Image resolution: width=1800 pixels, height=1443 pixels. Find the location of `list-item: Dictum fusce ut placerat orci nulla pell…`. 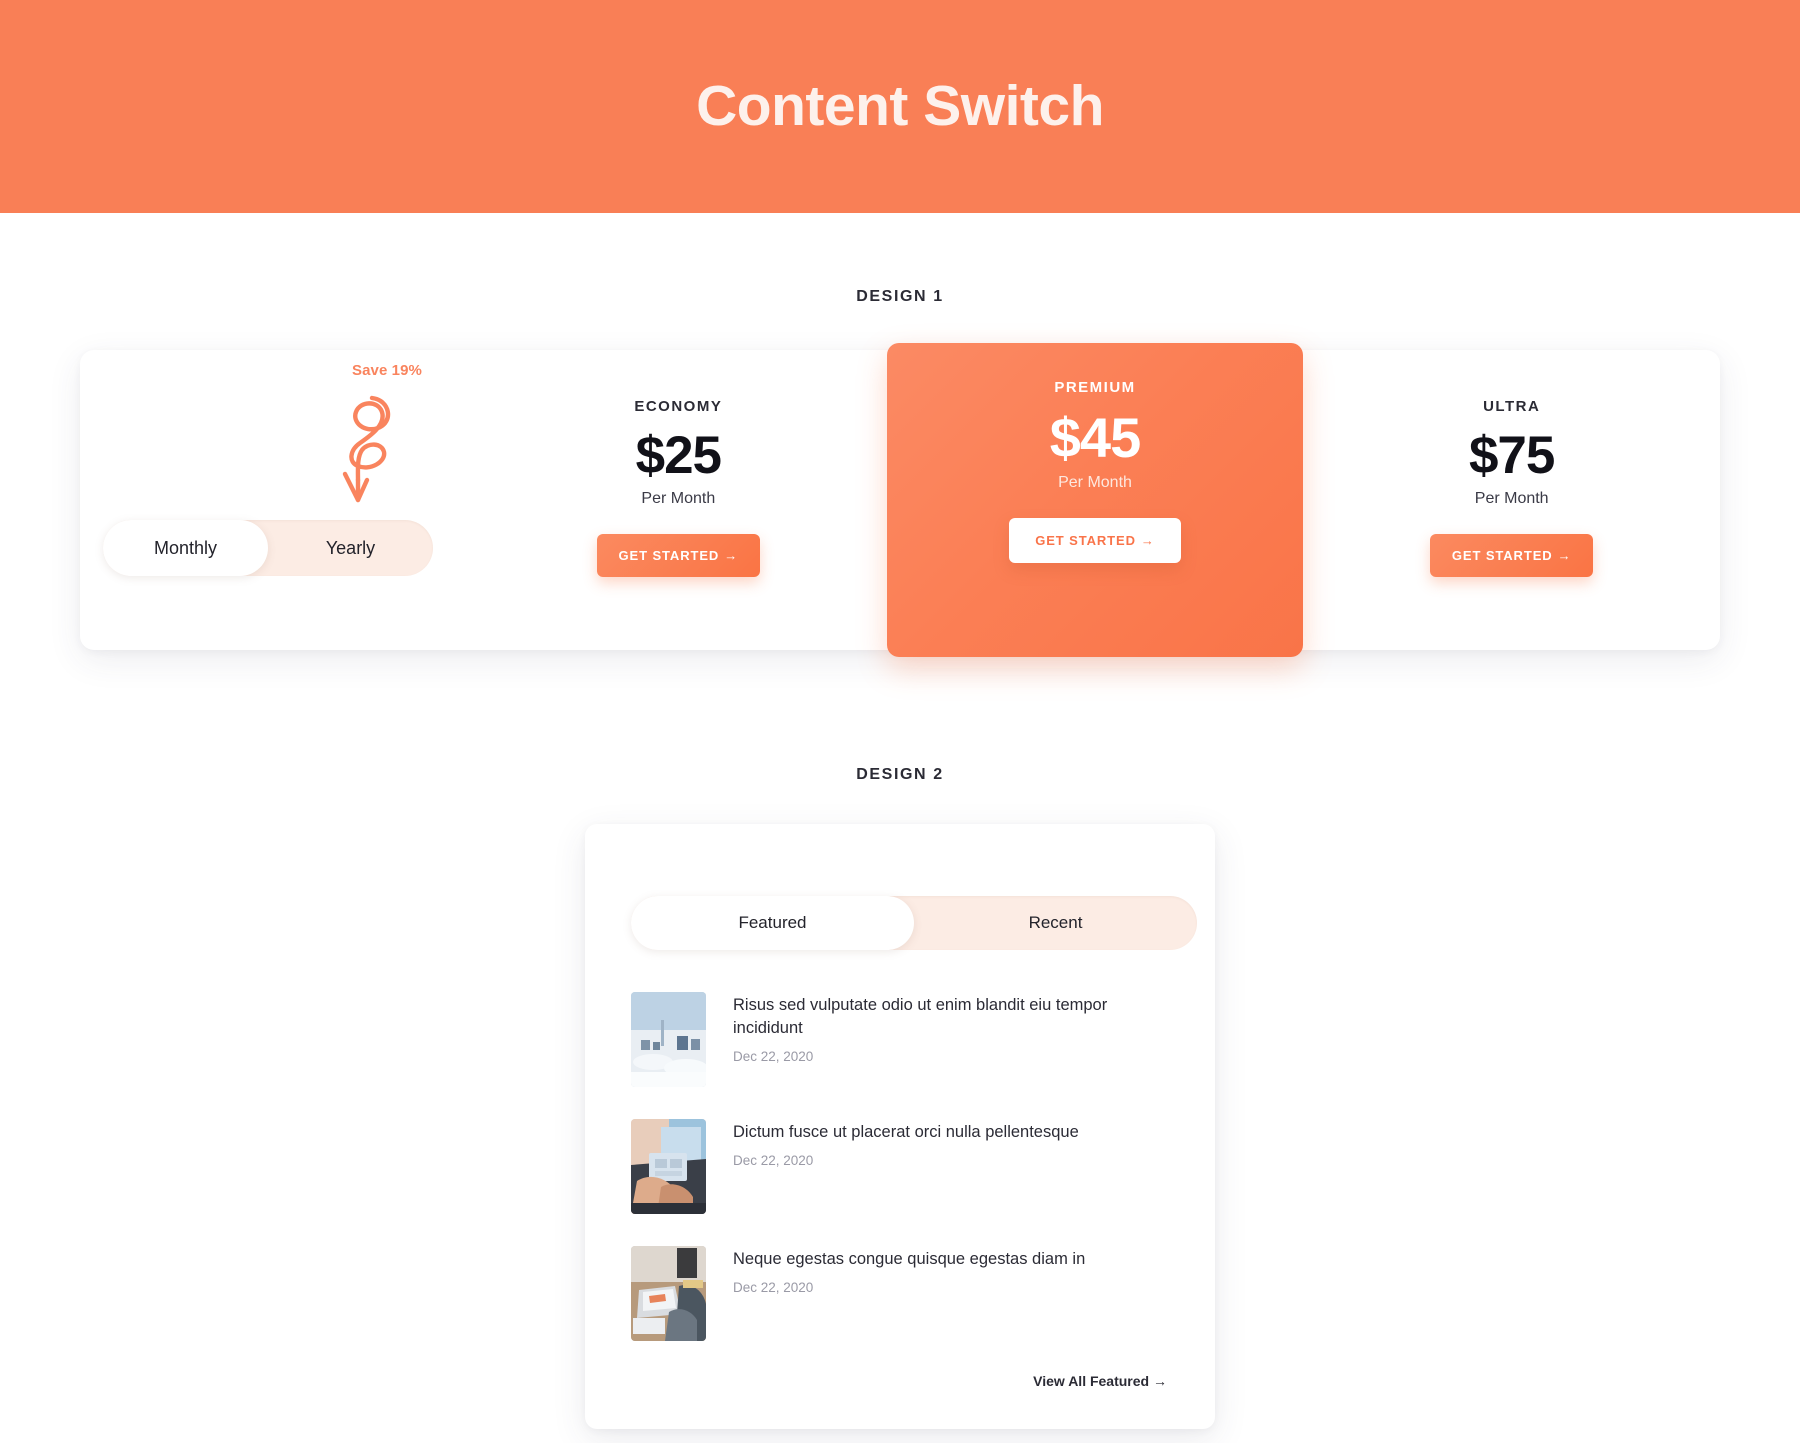

list-item: Dictum fusce ut placerat orci nulla pell… is located at coordinates (900, 1166).